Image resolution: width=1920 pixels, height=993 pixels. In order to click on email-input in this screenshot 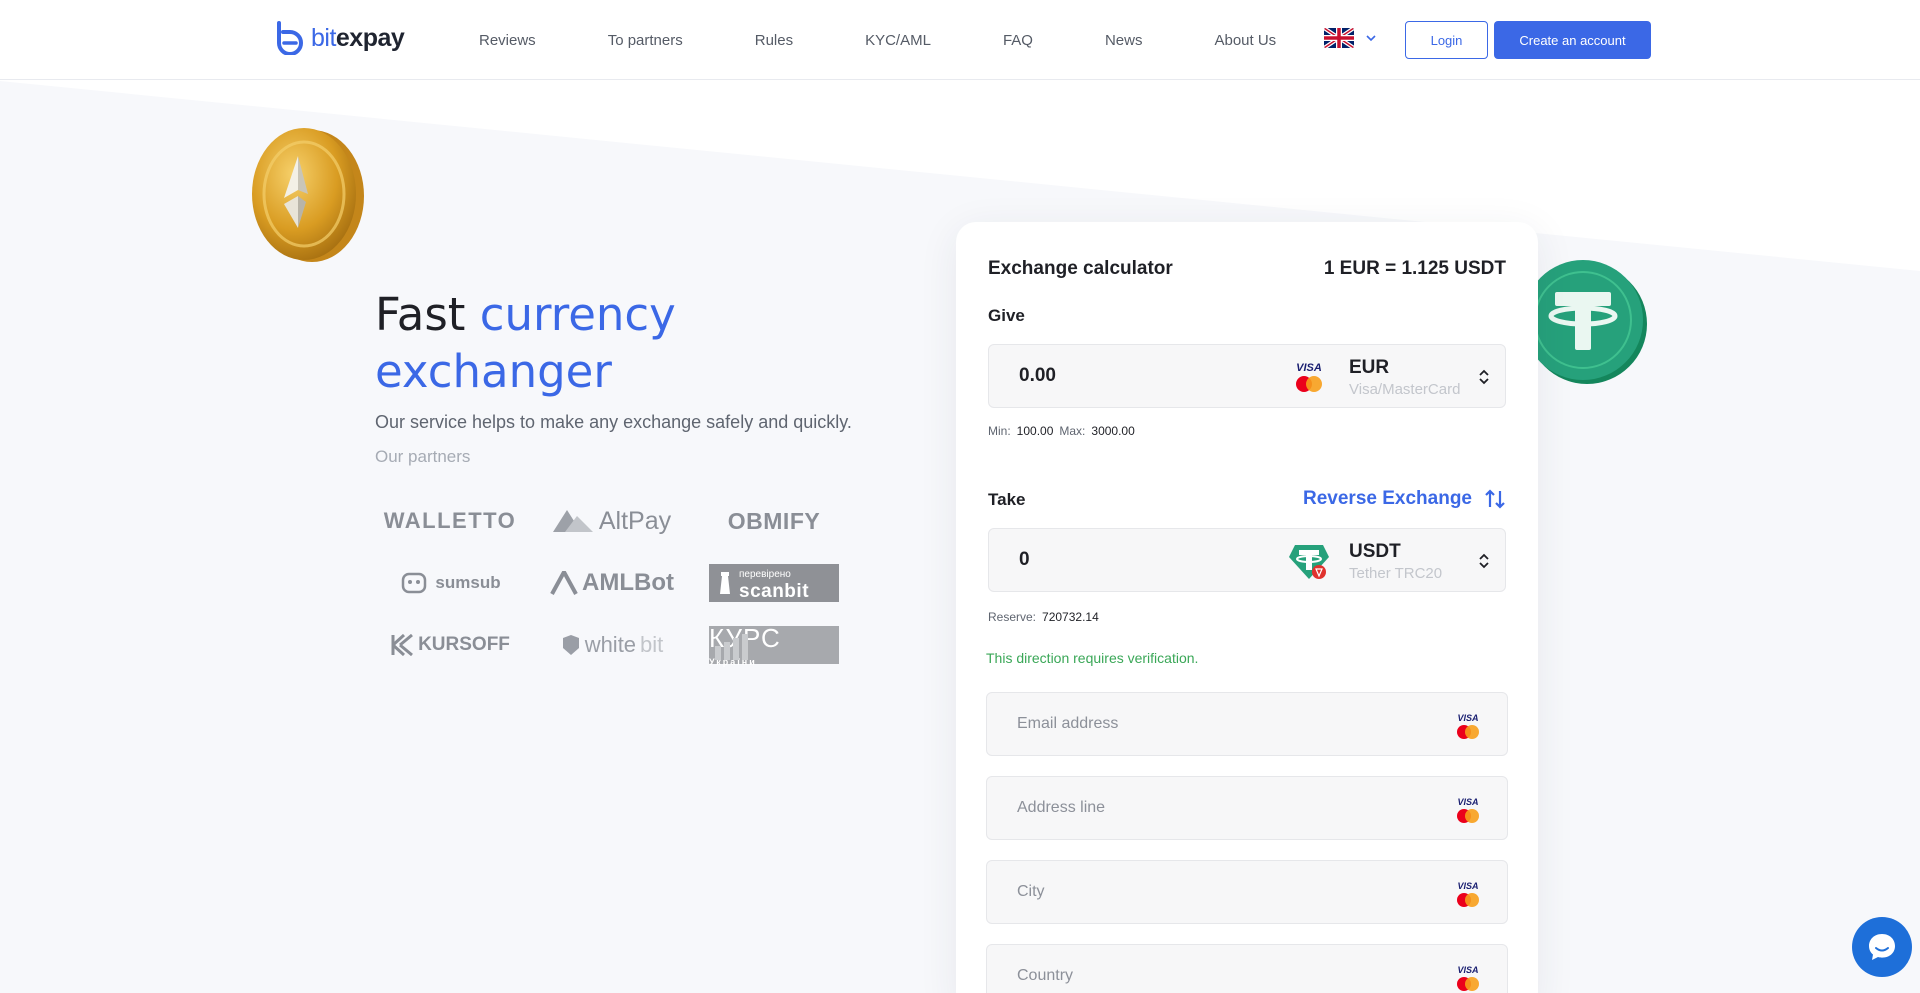, I will do `click(1247, 724)`.